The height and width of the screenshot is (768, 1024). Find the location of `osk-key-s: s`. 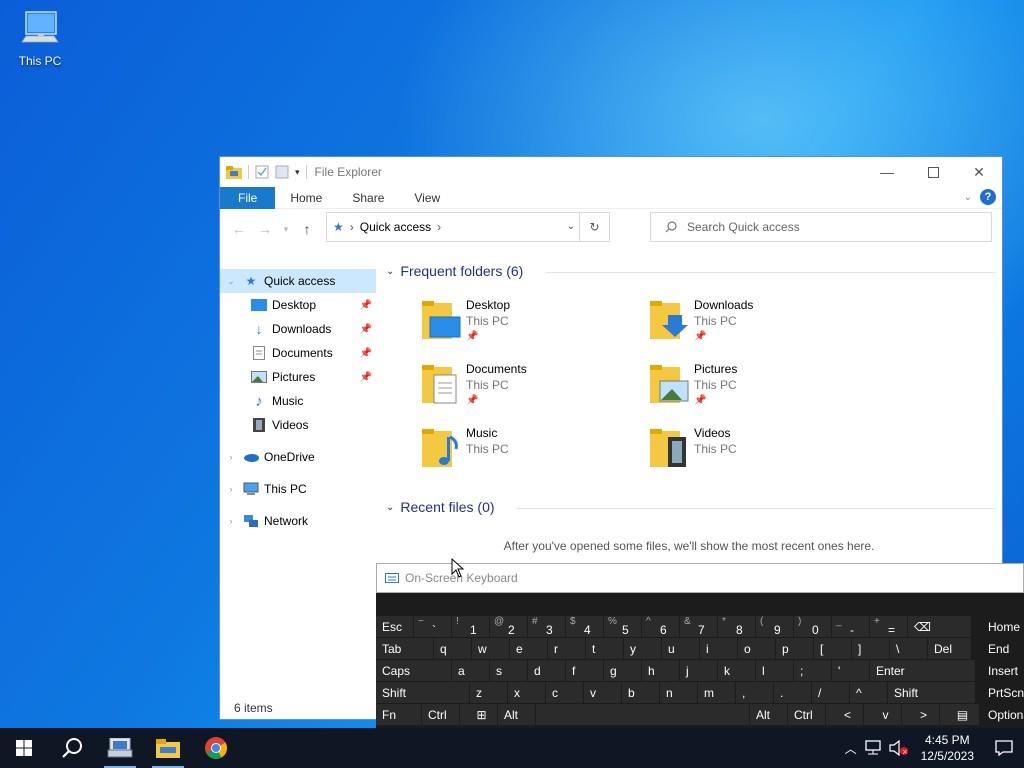

osk-key-s: s is located at coordinates (509, 671).